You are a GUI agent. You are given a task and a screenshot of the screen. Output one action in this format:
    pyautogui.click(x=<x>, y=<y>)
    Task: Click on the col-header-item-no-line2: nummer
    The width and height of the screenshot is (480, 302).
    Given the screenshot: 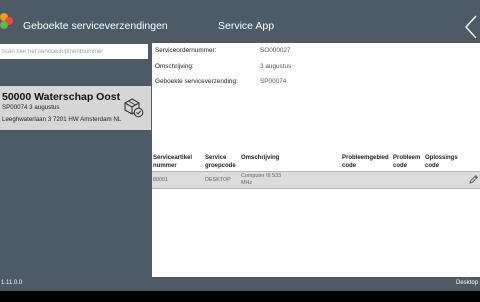 What is the action you would take?
    pyautogui.click(x=165, y=165)
    